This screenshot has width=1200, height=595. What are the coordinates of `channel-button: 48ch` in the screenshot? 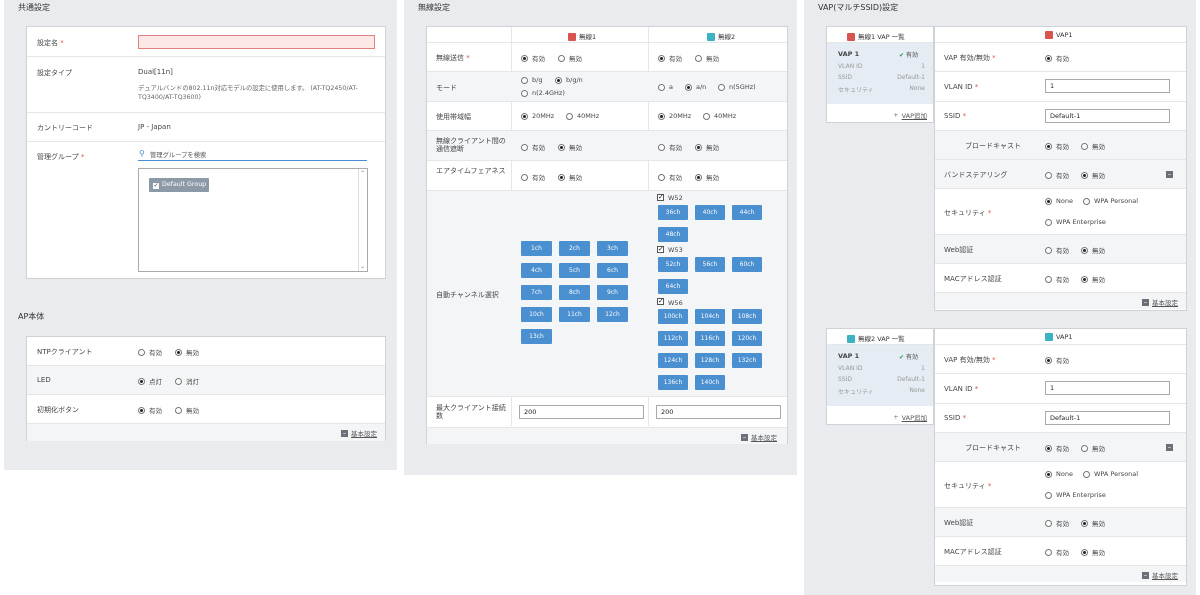 It's located at (673, 234).